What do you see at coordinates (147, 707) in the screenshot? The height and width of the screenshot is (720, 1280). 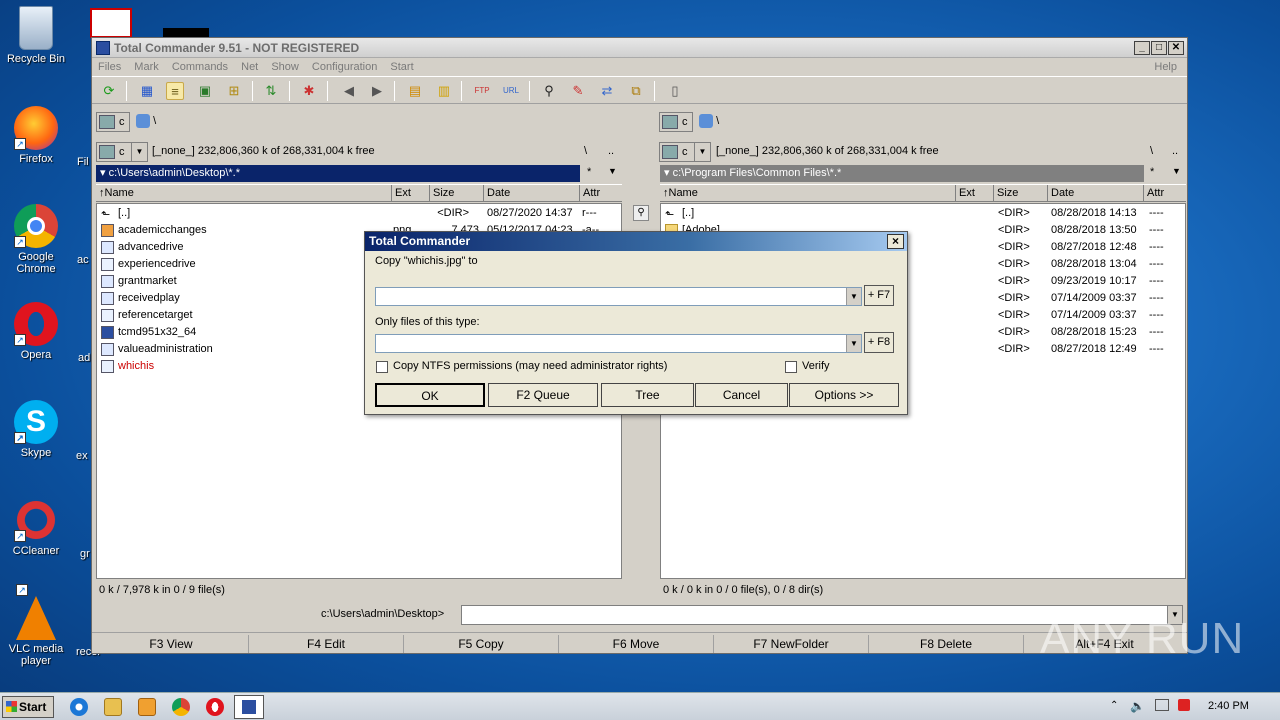 I see `media-player-icon` at bounding box center [147, 707].